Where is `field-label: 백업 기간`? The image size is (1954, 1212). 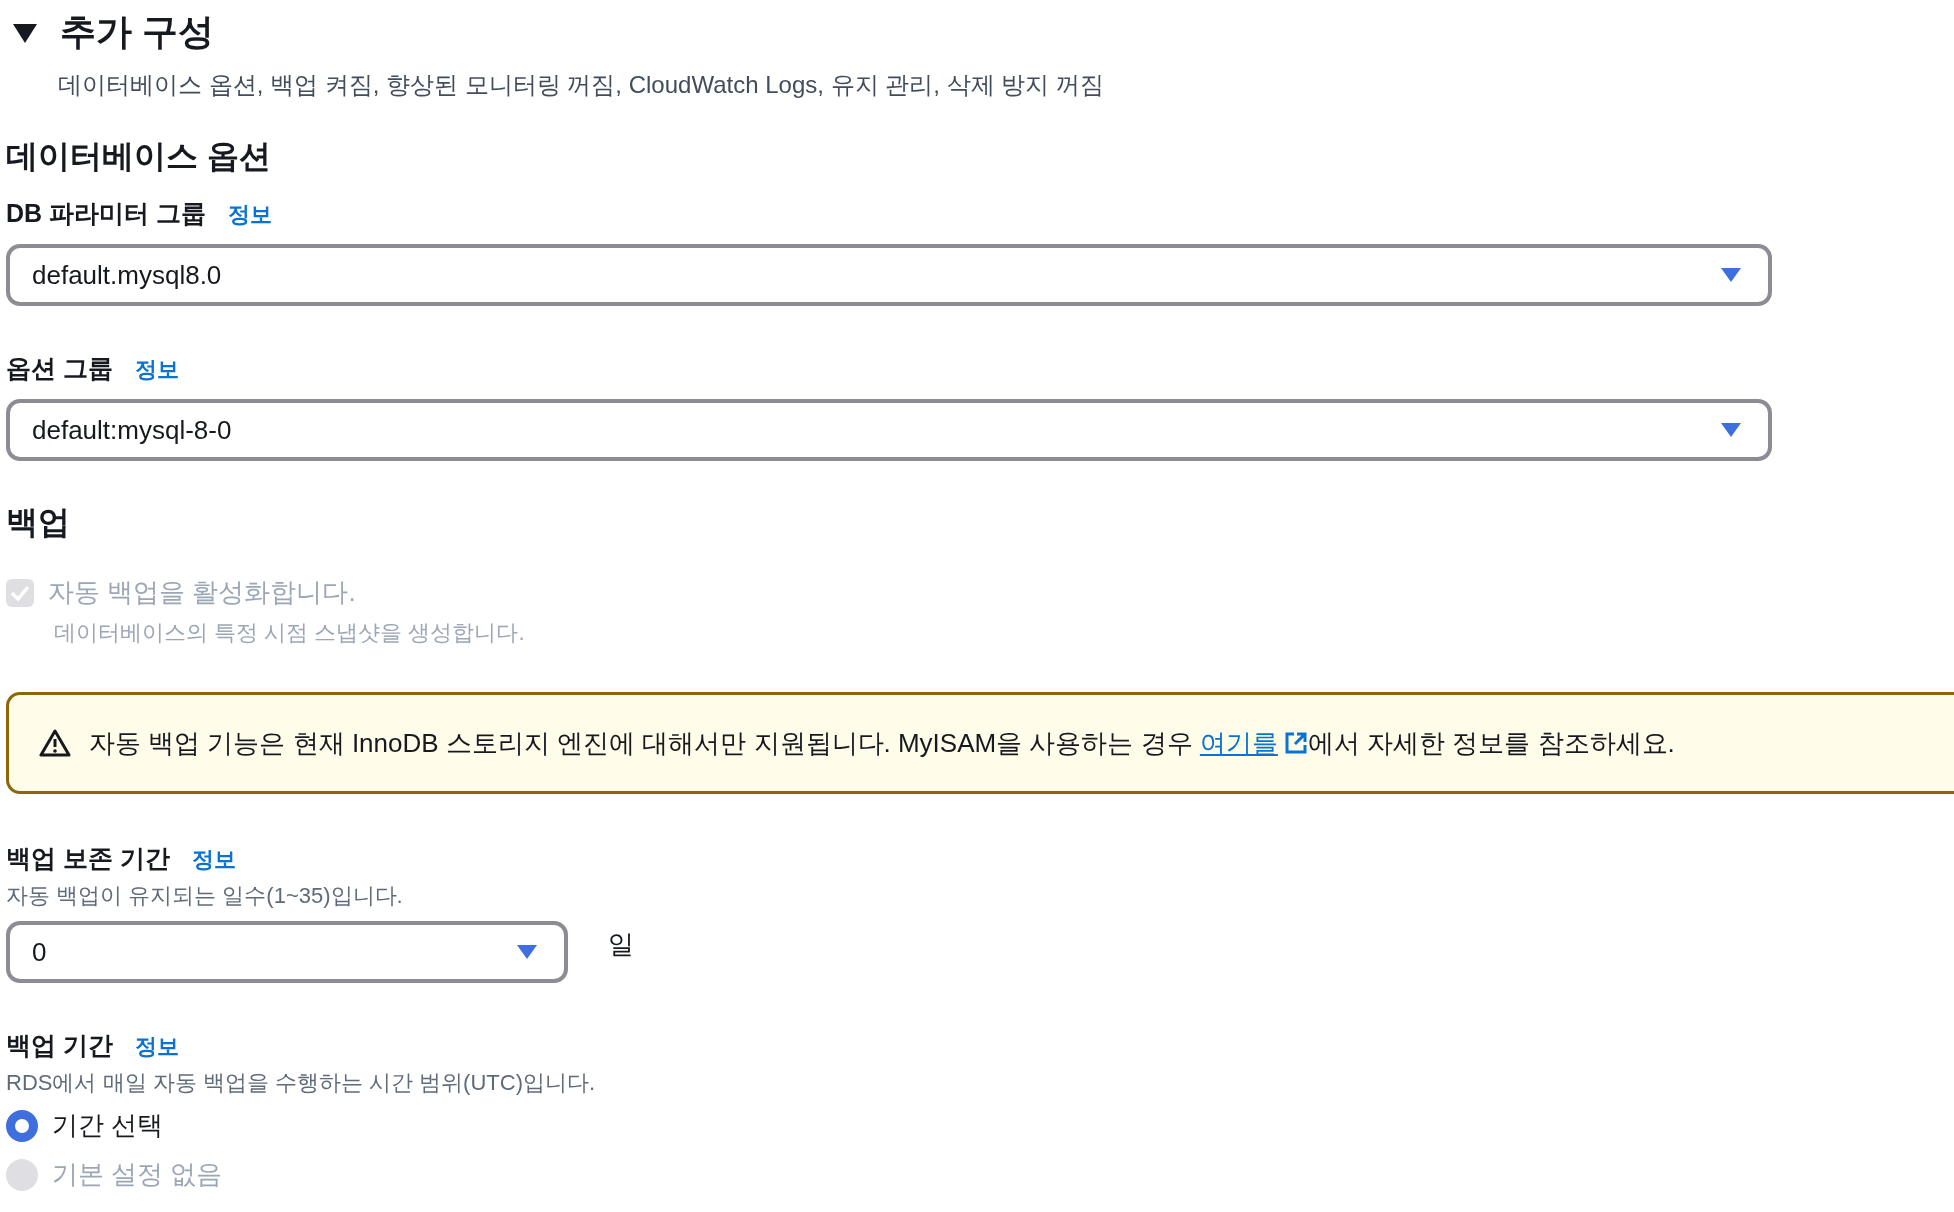
field-label: 백업 기간 is located at coordinates (59, 1045).